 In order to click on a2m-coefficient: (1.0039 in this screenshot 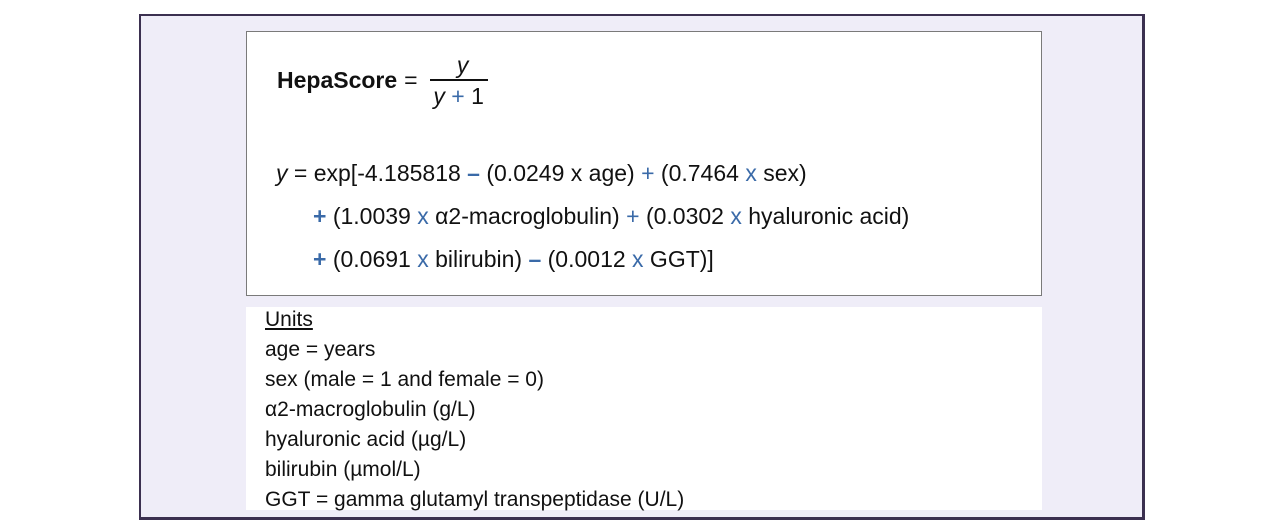, I will do `click(372, 216)`.